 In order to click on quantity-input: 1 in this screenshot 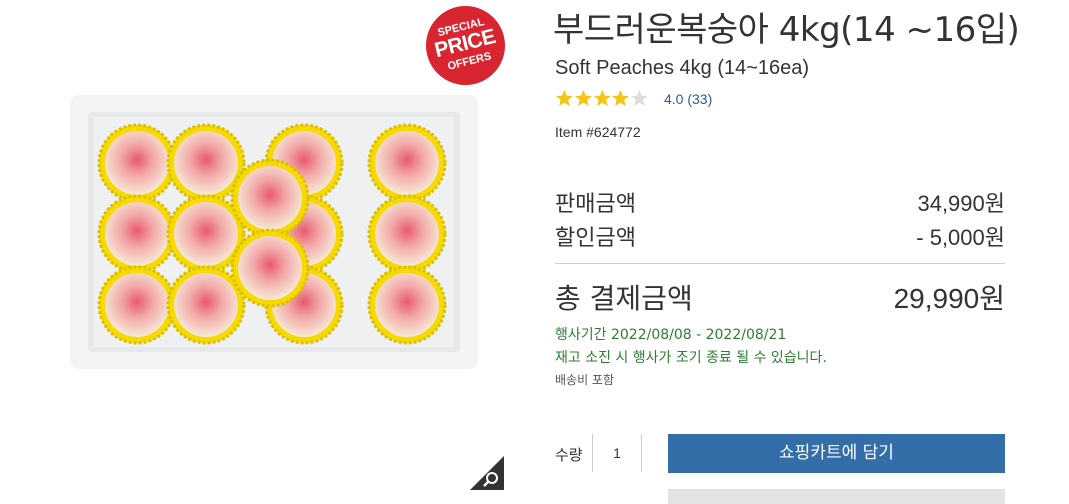, I will do `click(617, 453)`.